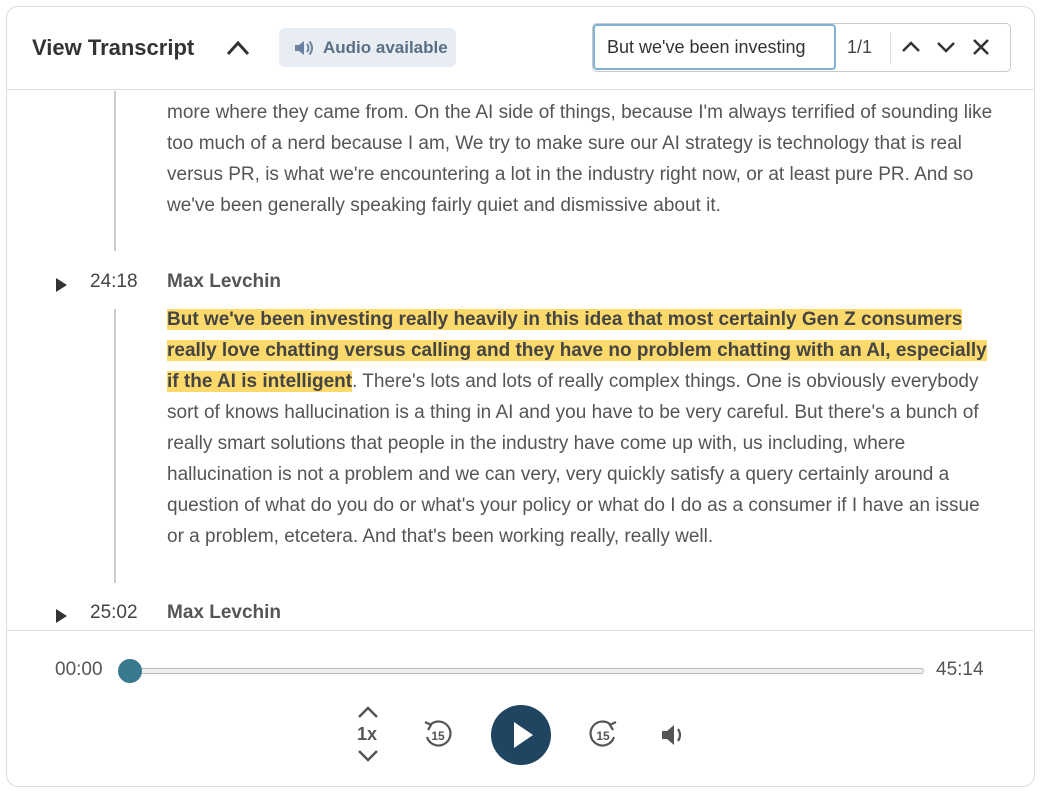  I want to click on rewind-15-button: 15, so click(438, 734).